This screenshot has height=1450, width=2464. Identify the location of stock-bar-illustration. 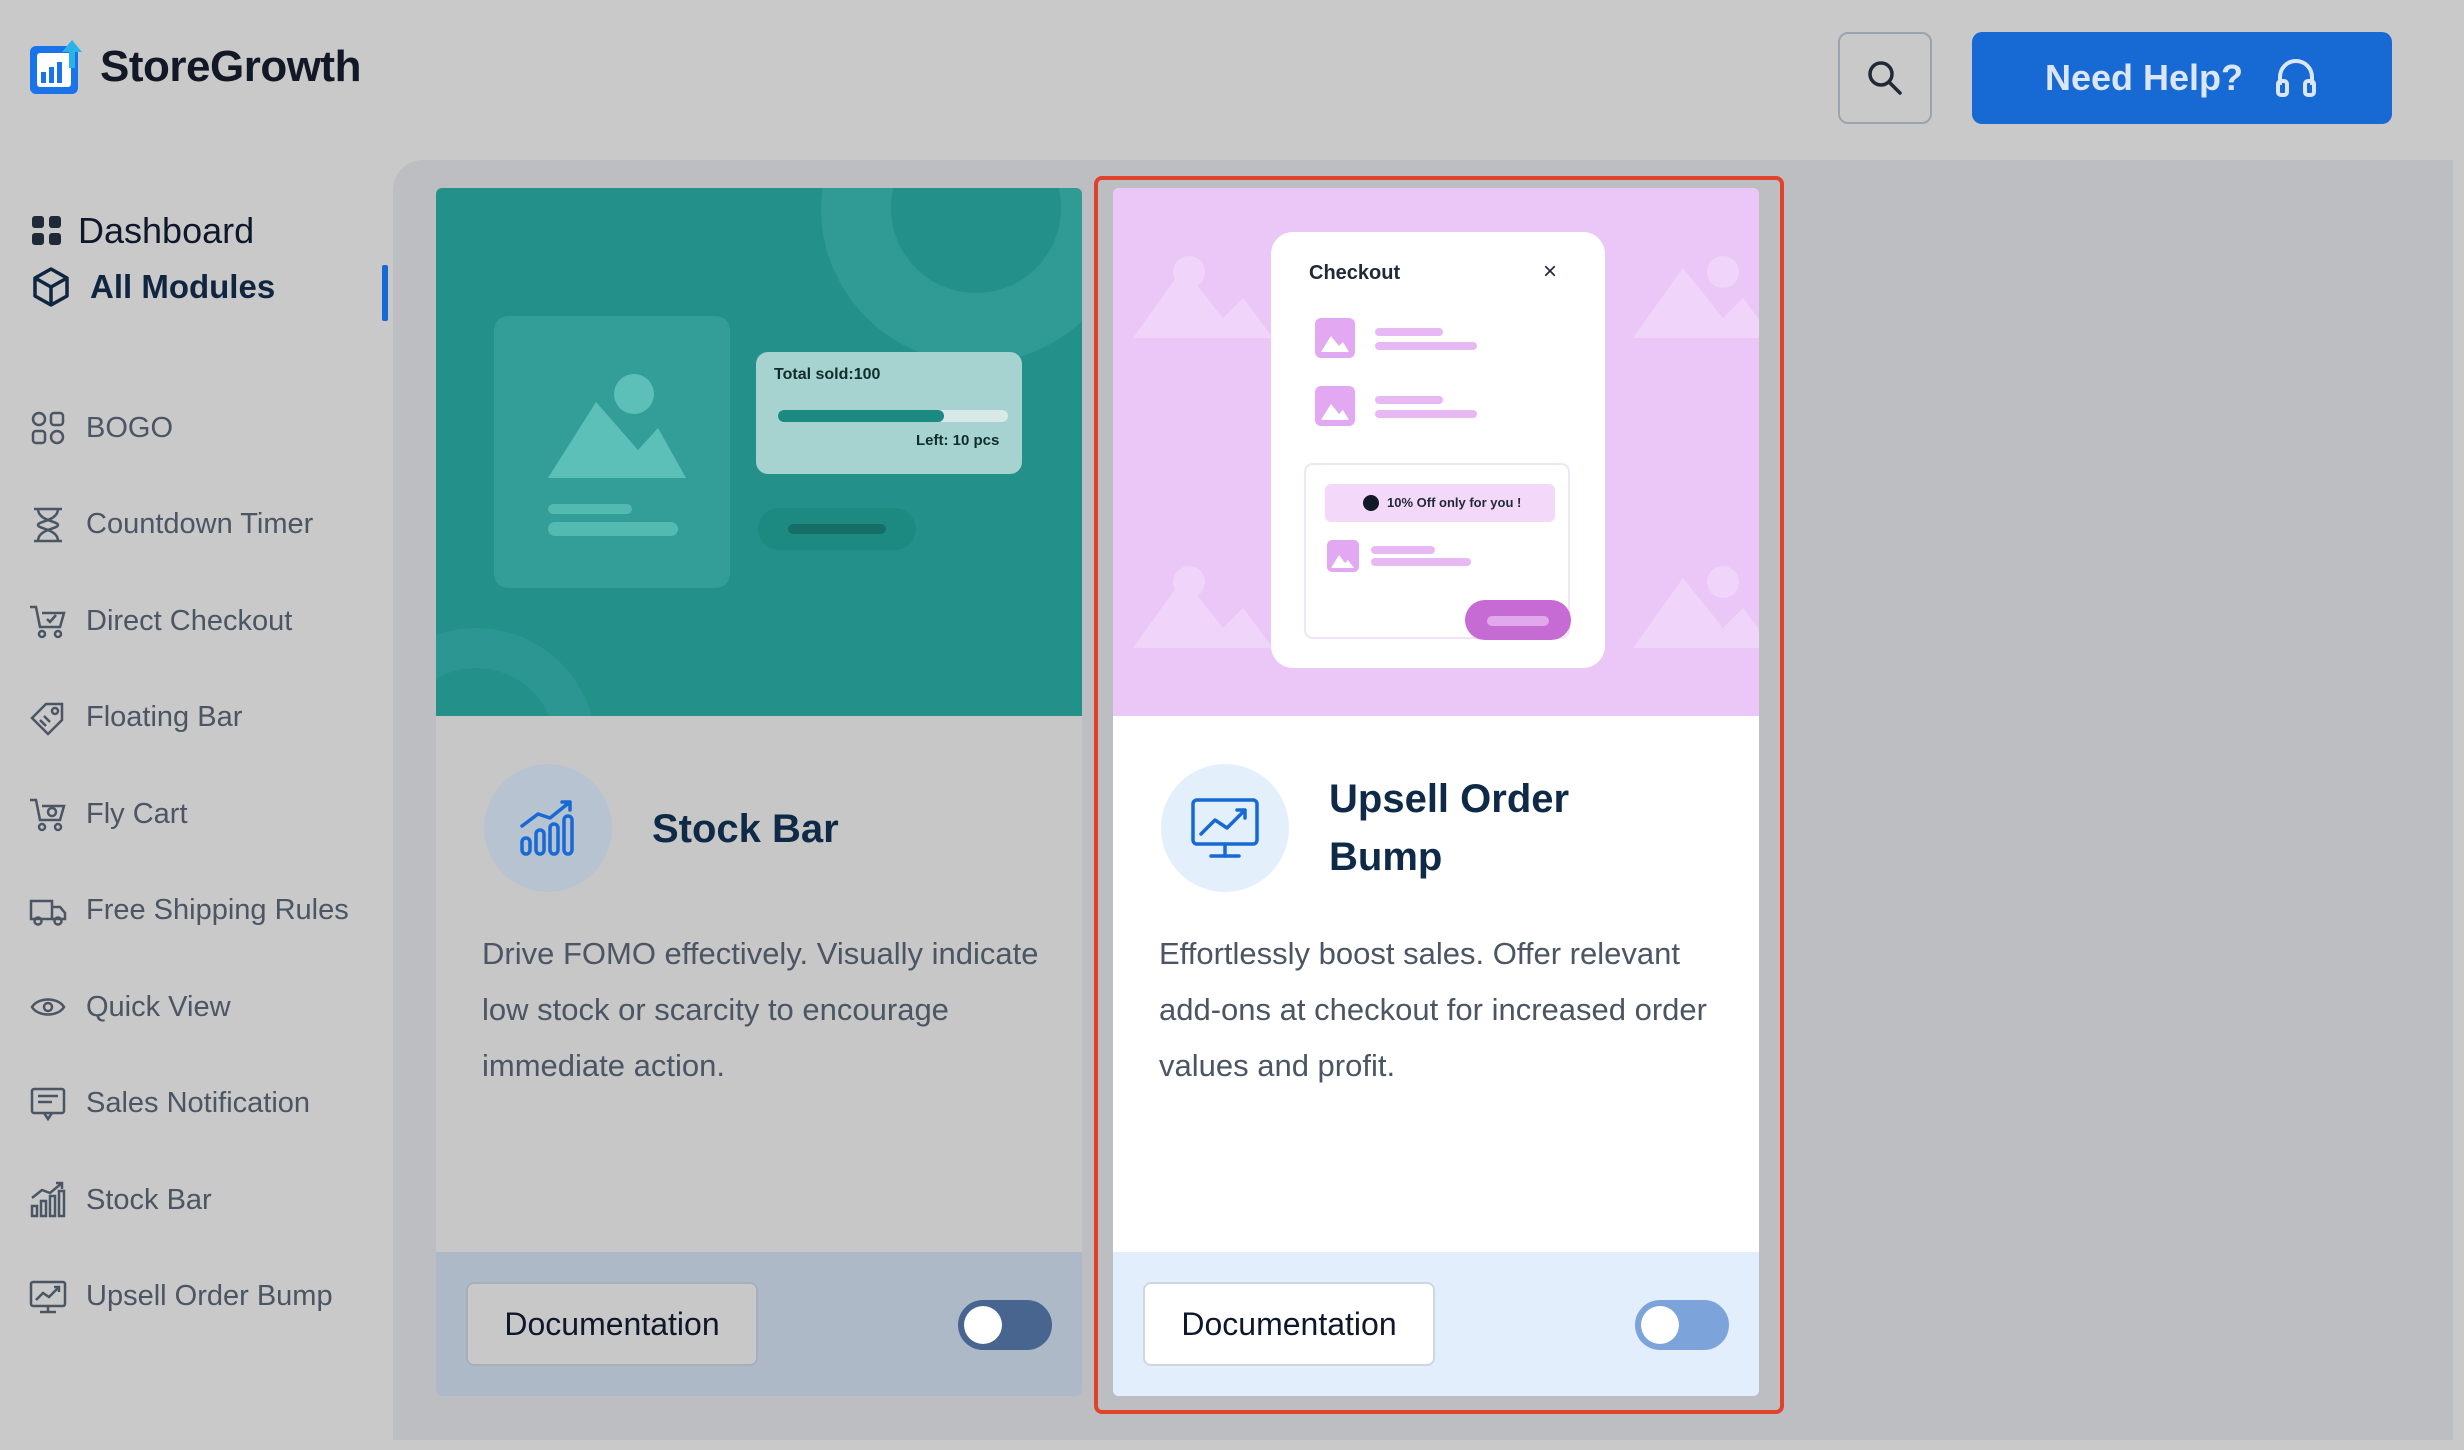
(759, 452).